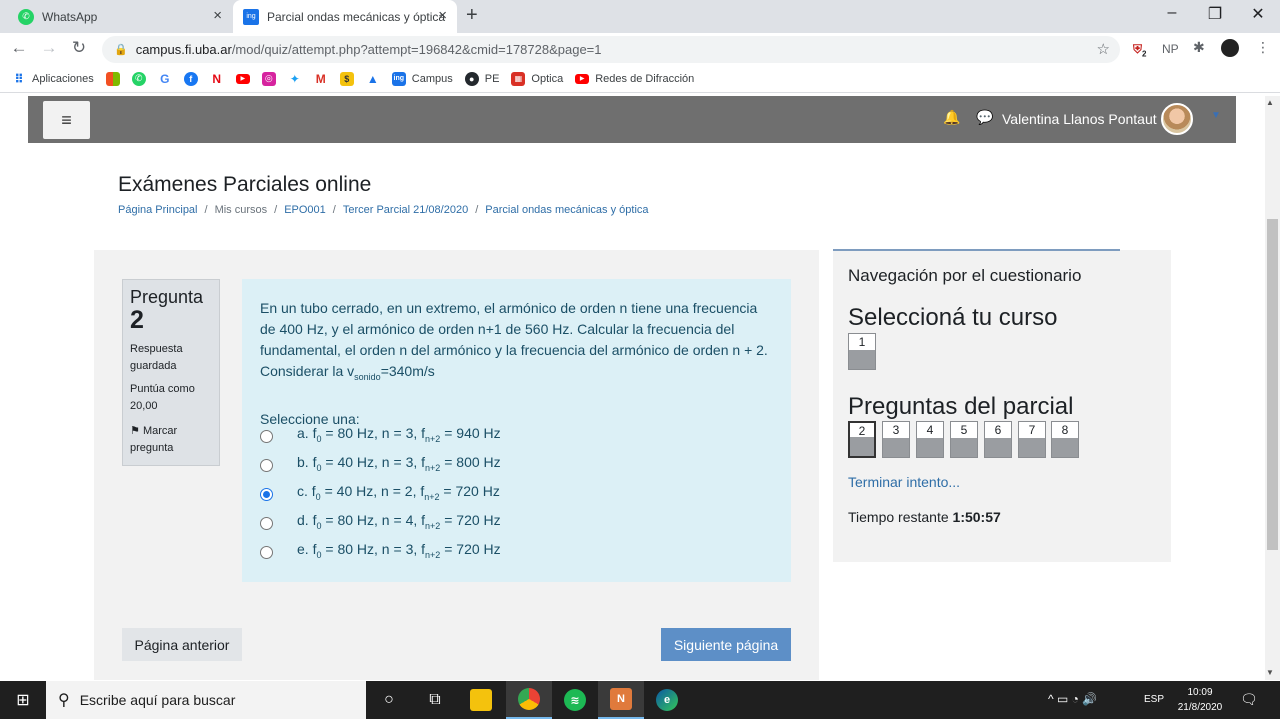 The height and width of the screenshot is (719, 1280). Describe the element at coordinates (1272, 384) in the screenshot. I see `scrollbar-thumb` at that location.